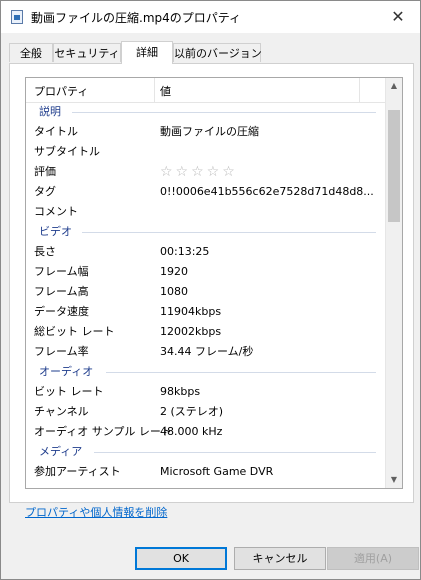  What do you see at coordinates (217, 52) in the screenshot?
I see `tab-previous-versions: 以前のバージョン` at bounding box center [217, 52].